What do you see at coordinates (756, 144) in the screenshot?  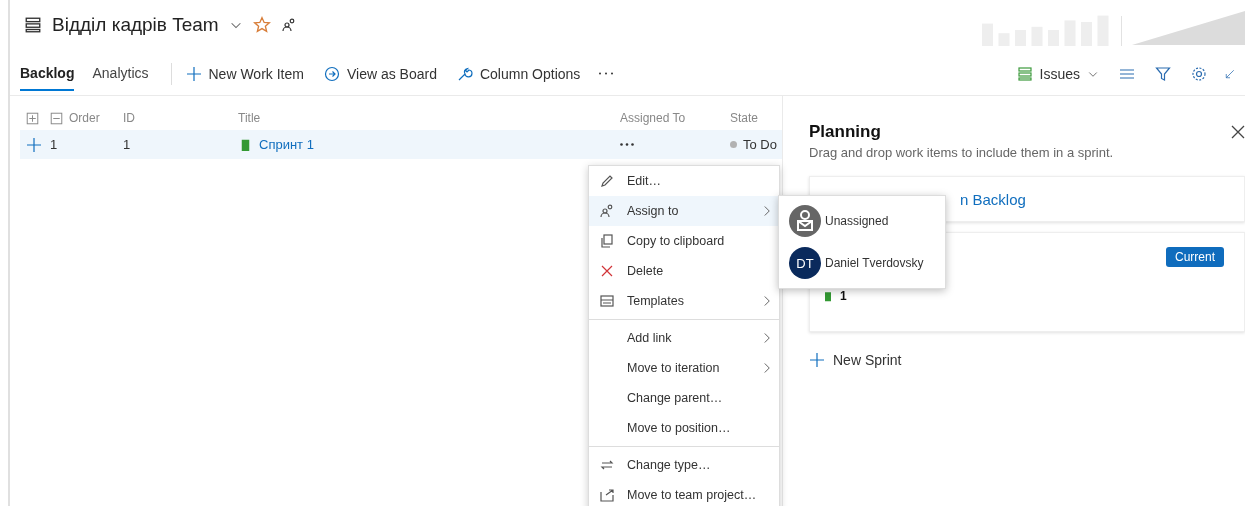 I see `state-cell: To Do` at bounding box center [756, 144].